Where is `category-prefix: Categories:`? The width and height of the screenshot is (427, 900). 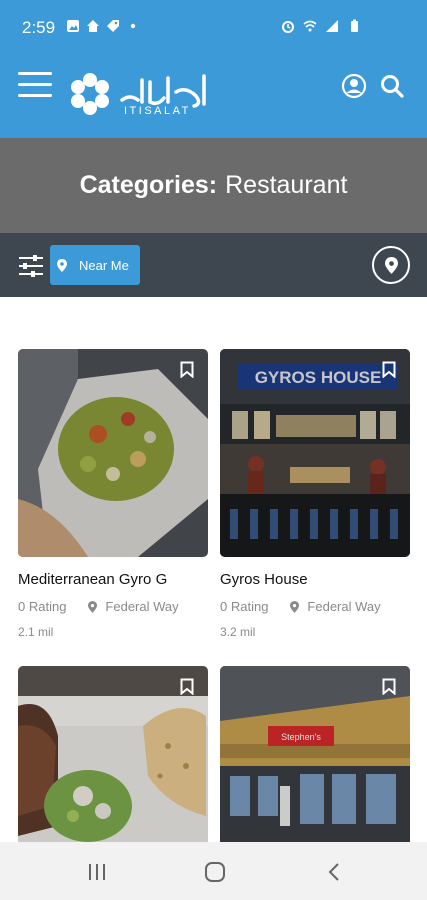 category-prefix: Categories: is located at coordinates (148, 185).